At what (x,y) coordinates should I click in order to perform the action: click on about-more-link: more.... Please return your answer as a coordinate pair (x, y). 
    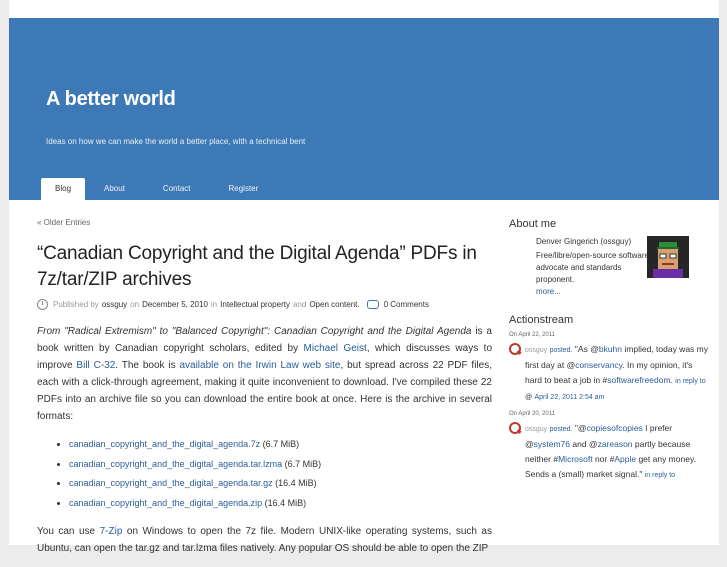
    Looking at the image, I should click on (548, 291).